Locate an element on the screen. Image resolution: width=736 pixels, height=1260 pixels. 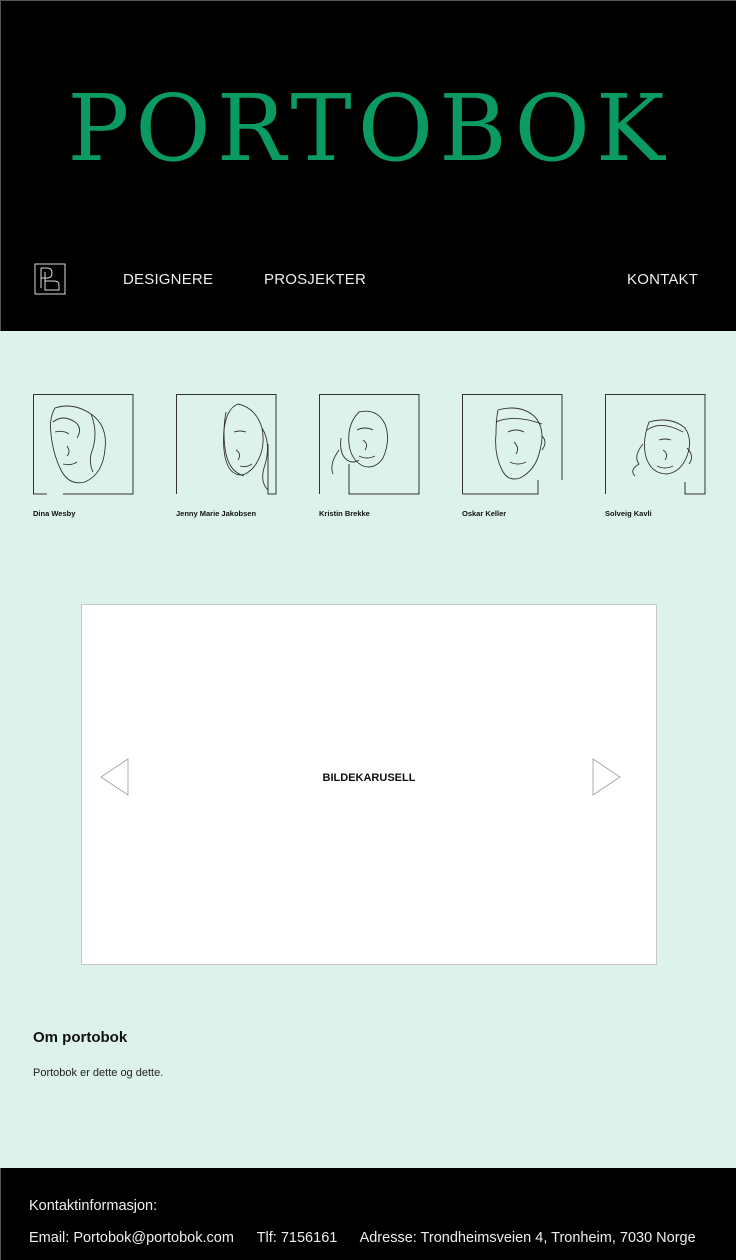
footer-phone: Tlf: 7156161 is located at coordinates (297, 1238).